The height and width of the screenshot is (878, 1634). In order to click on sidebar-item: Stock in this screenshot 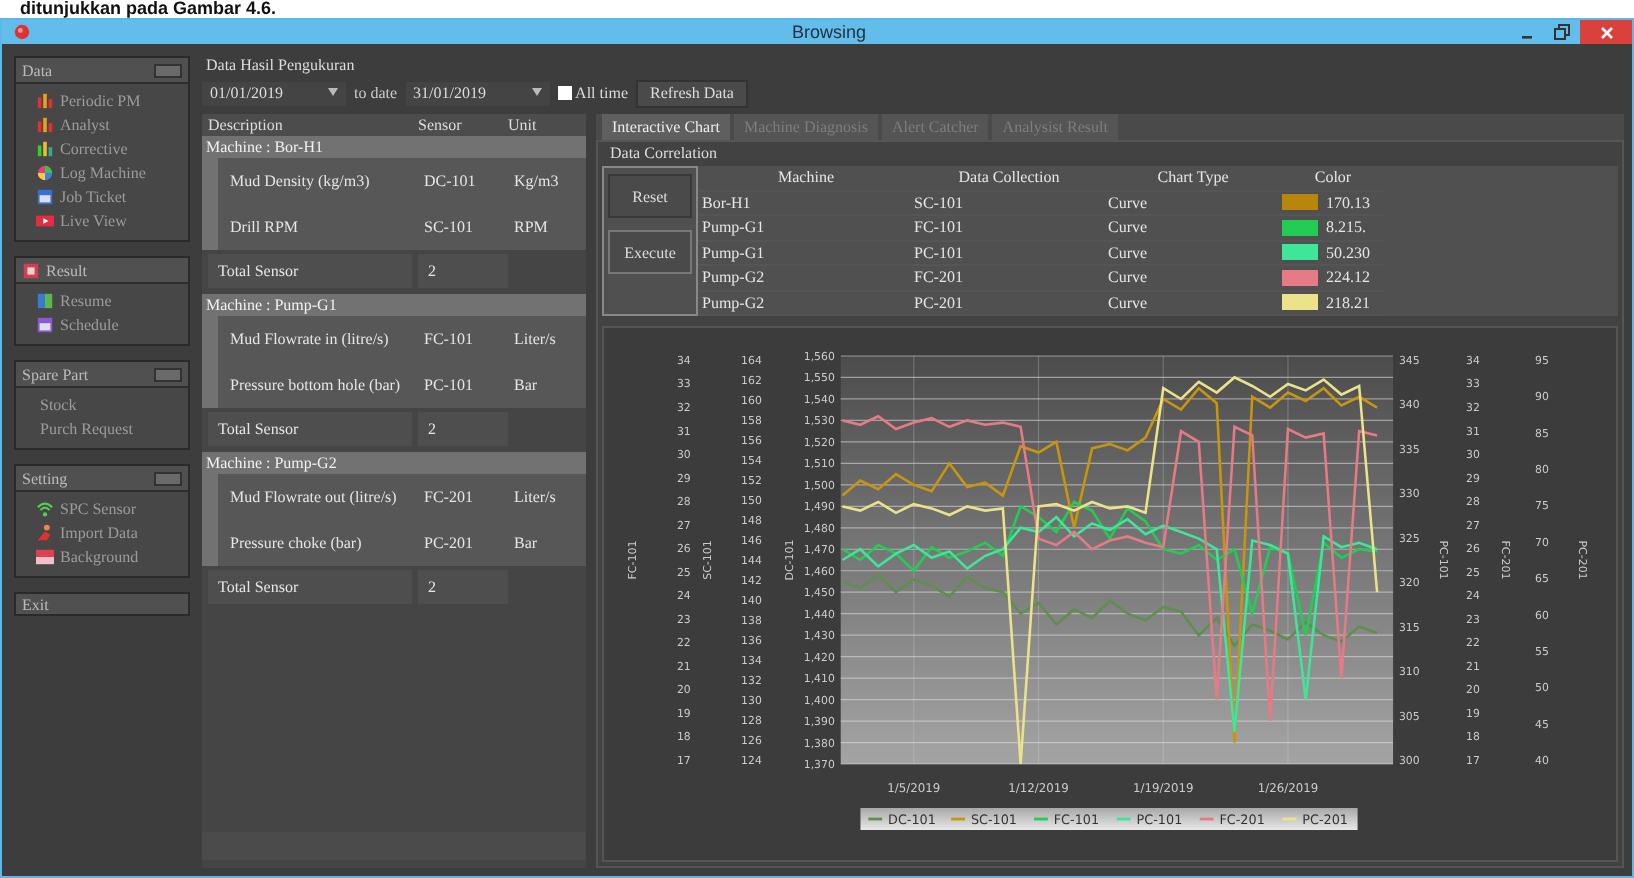, I will do `click(112, 405)`.